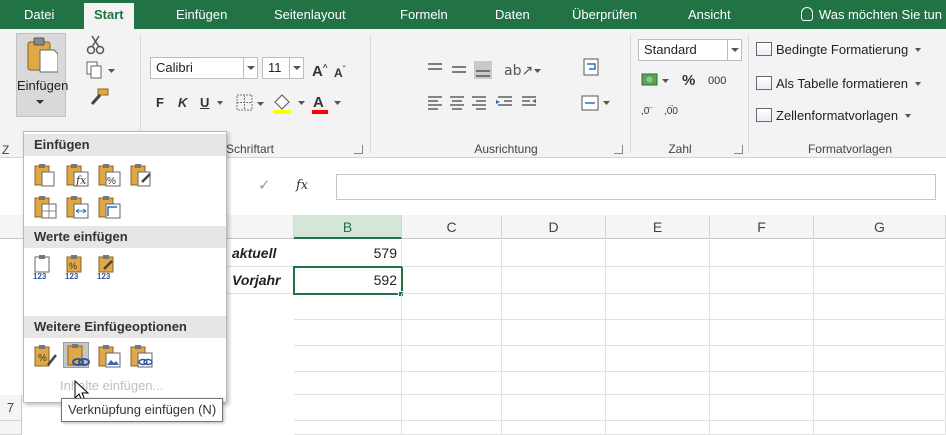  I want to click on cell-a1-label: aktuell, so click(260, 253).